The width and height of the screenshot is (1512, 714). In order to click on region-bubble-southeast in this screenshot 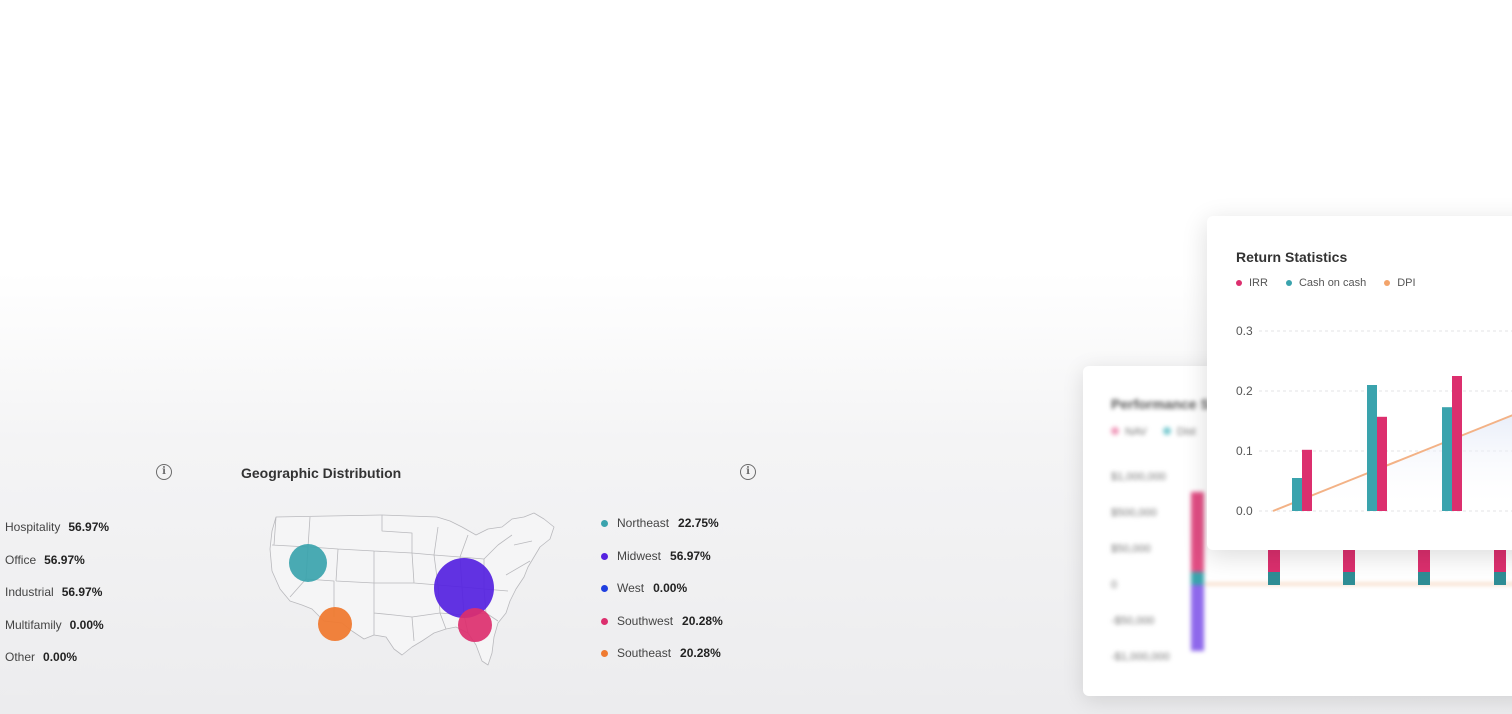, I will do `click(335, 624)`.